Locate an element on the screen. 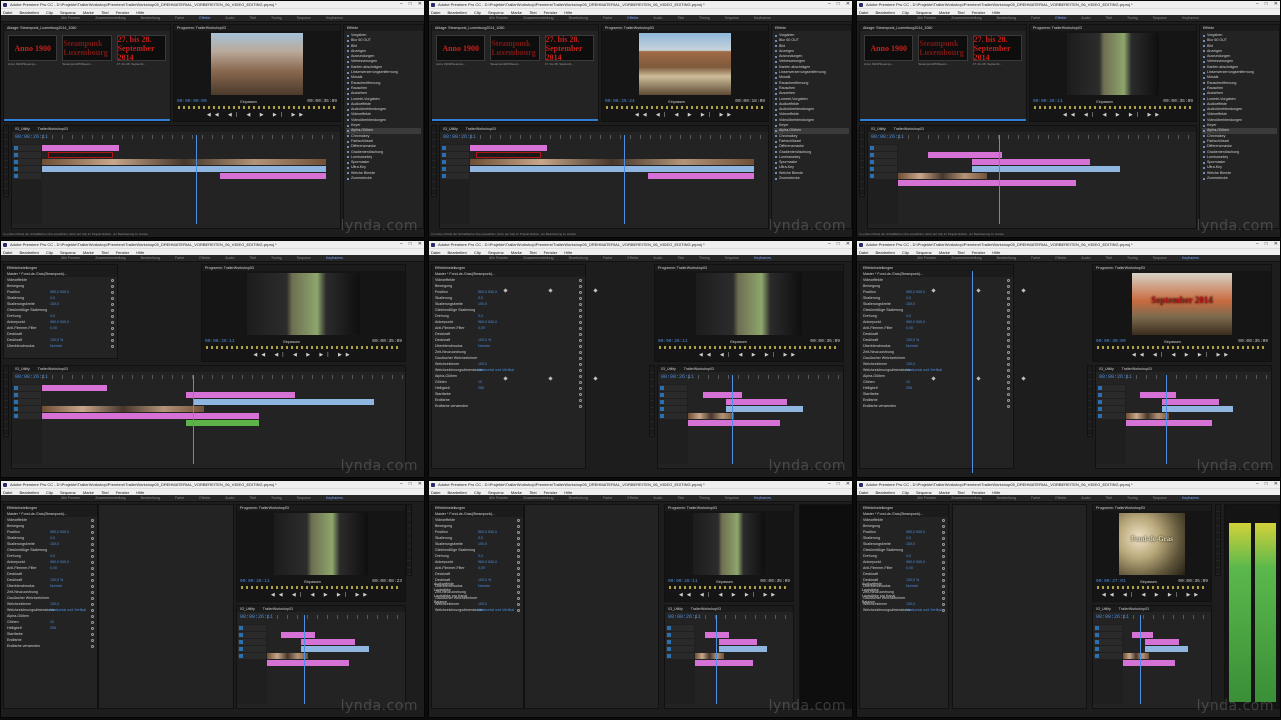  close-icon: ✕ is located at coordinates (848, 484).